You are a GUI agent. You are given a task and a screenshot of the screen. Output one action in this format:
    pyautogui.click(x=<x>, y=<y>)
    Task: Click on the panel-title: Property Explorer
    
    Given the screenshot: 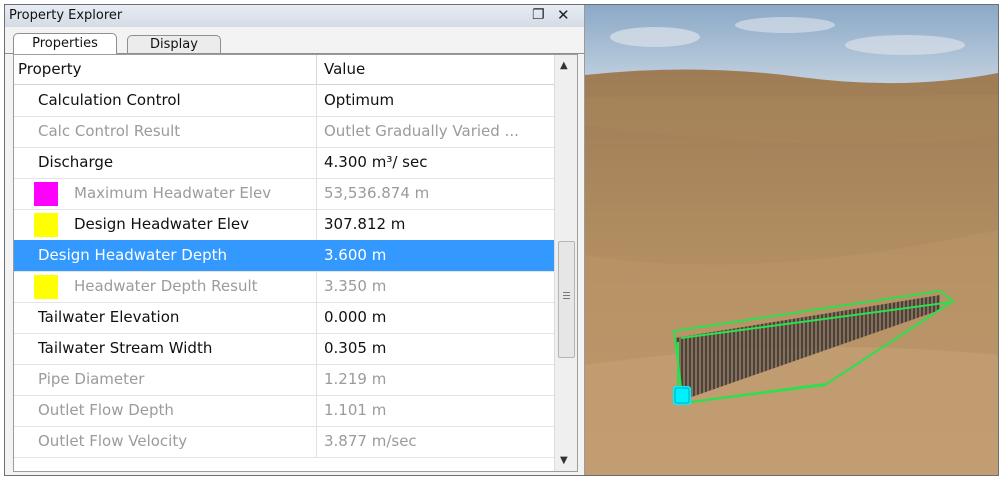 What is the action you would take?
    pyautogui.click(x=66, y=15)
    